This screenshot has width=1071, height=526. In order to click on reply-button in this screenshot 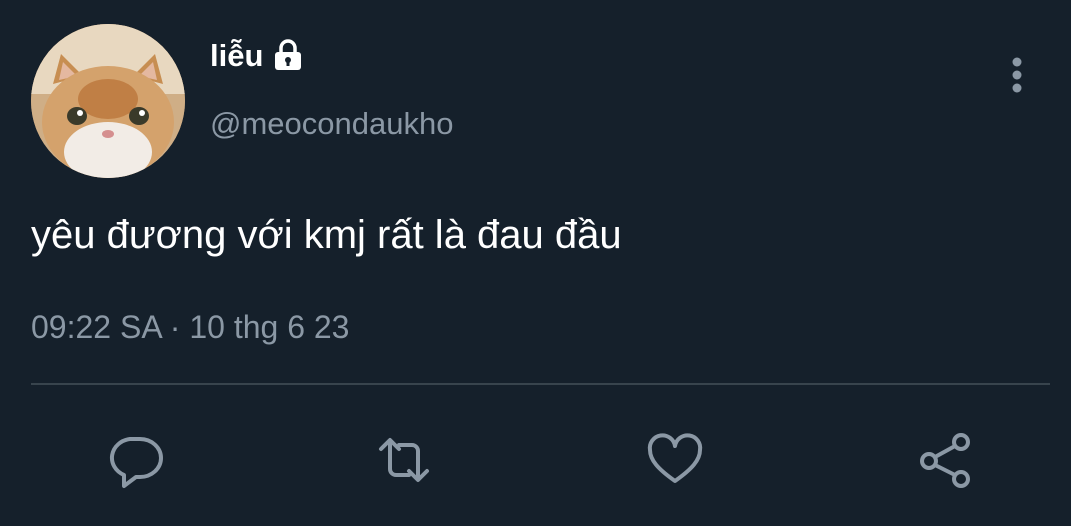, I will do `click(135, 460)`.